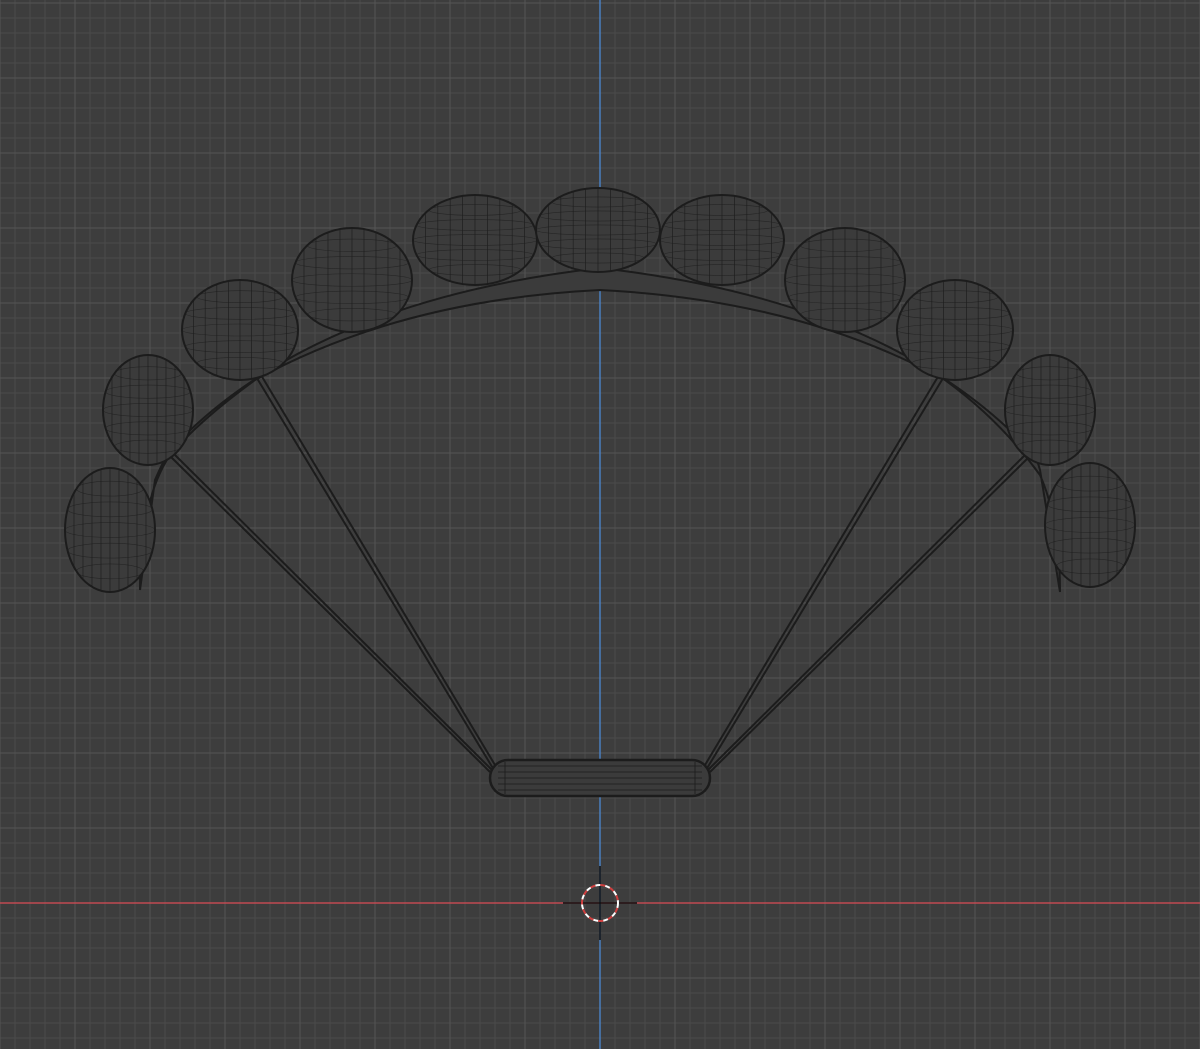 The width and height of the screenshot is (1200, 1049). I want to click on harness-bar, so click(600, 778).